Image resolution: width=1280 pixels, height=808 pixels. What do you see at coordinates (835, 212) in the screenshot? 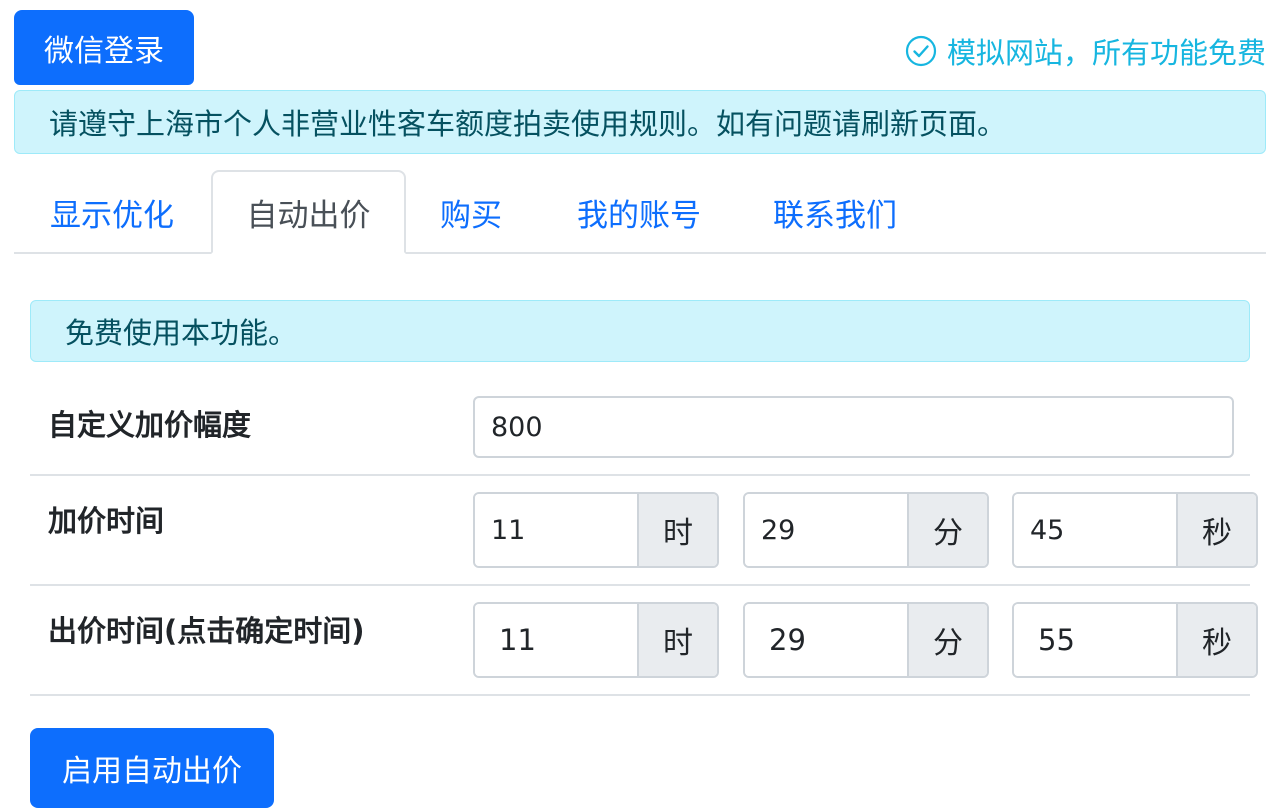
I see `tab-contact-us: 联系我们` at bounding box center [835, 212].